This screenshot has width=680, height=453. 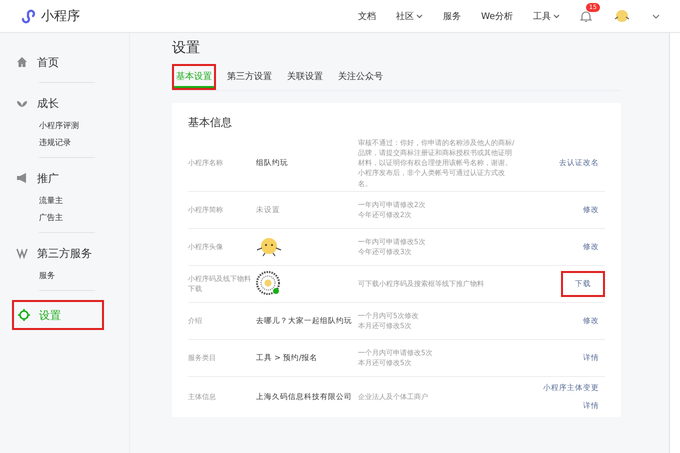 I want to click on scrollbar, so click(x=674, y=243).